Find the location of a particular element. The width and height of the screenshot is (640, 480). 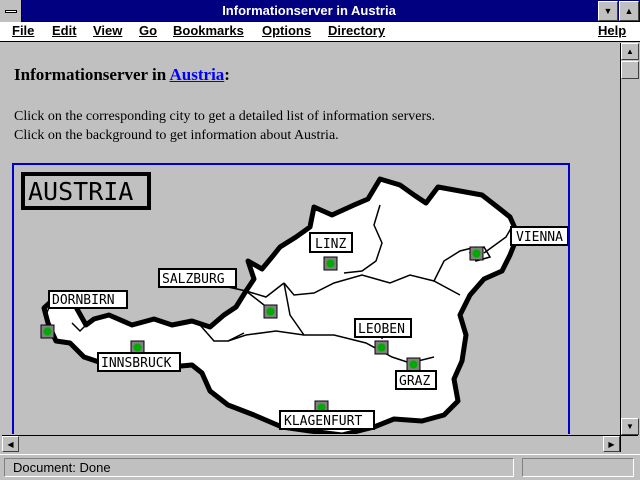

dornbirn-label: DORNBIRN is located at coordinates (83, 300).